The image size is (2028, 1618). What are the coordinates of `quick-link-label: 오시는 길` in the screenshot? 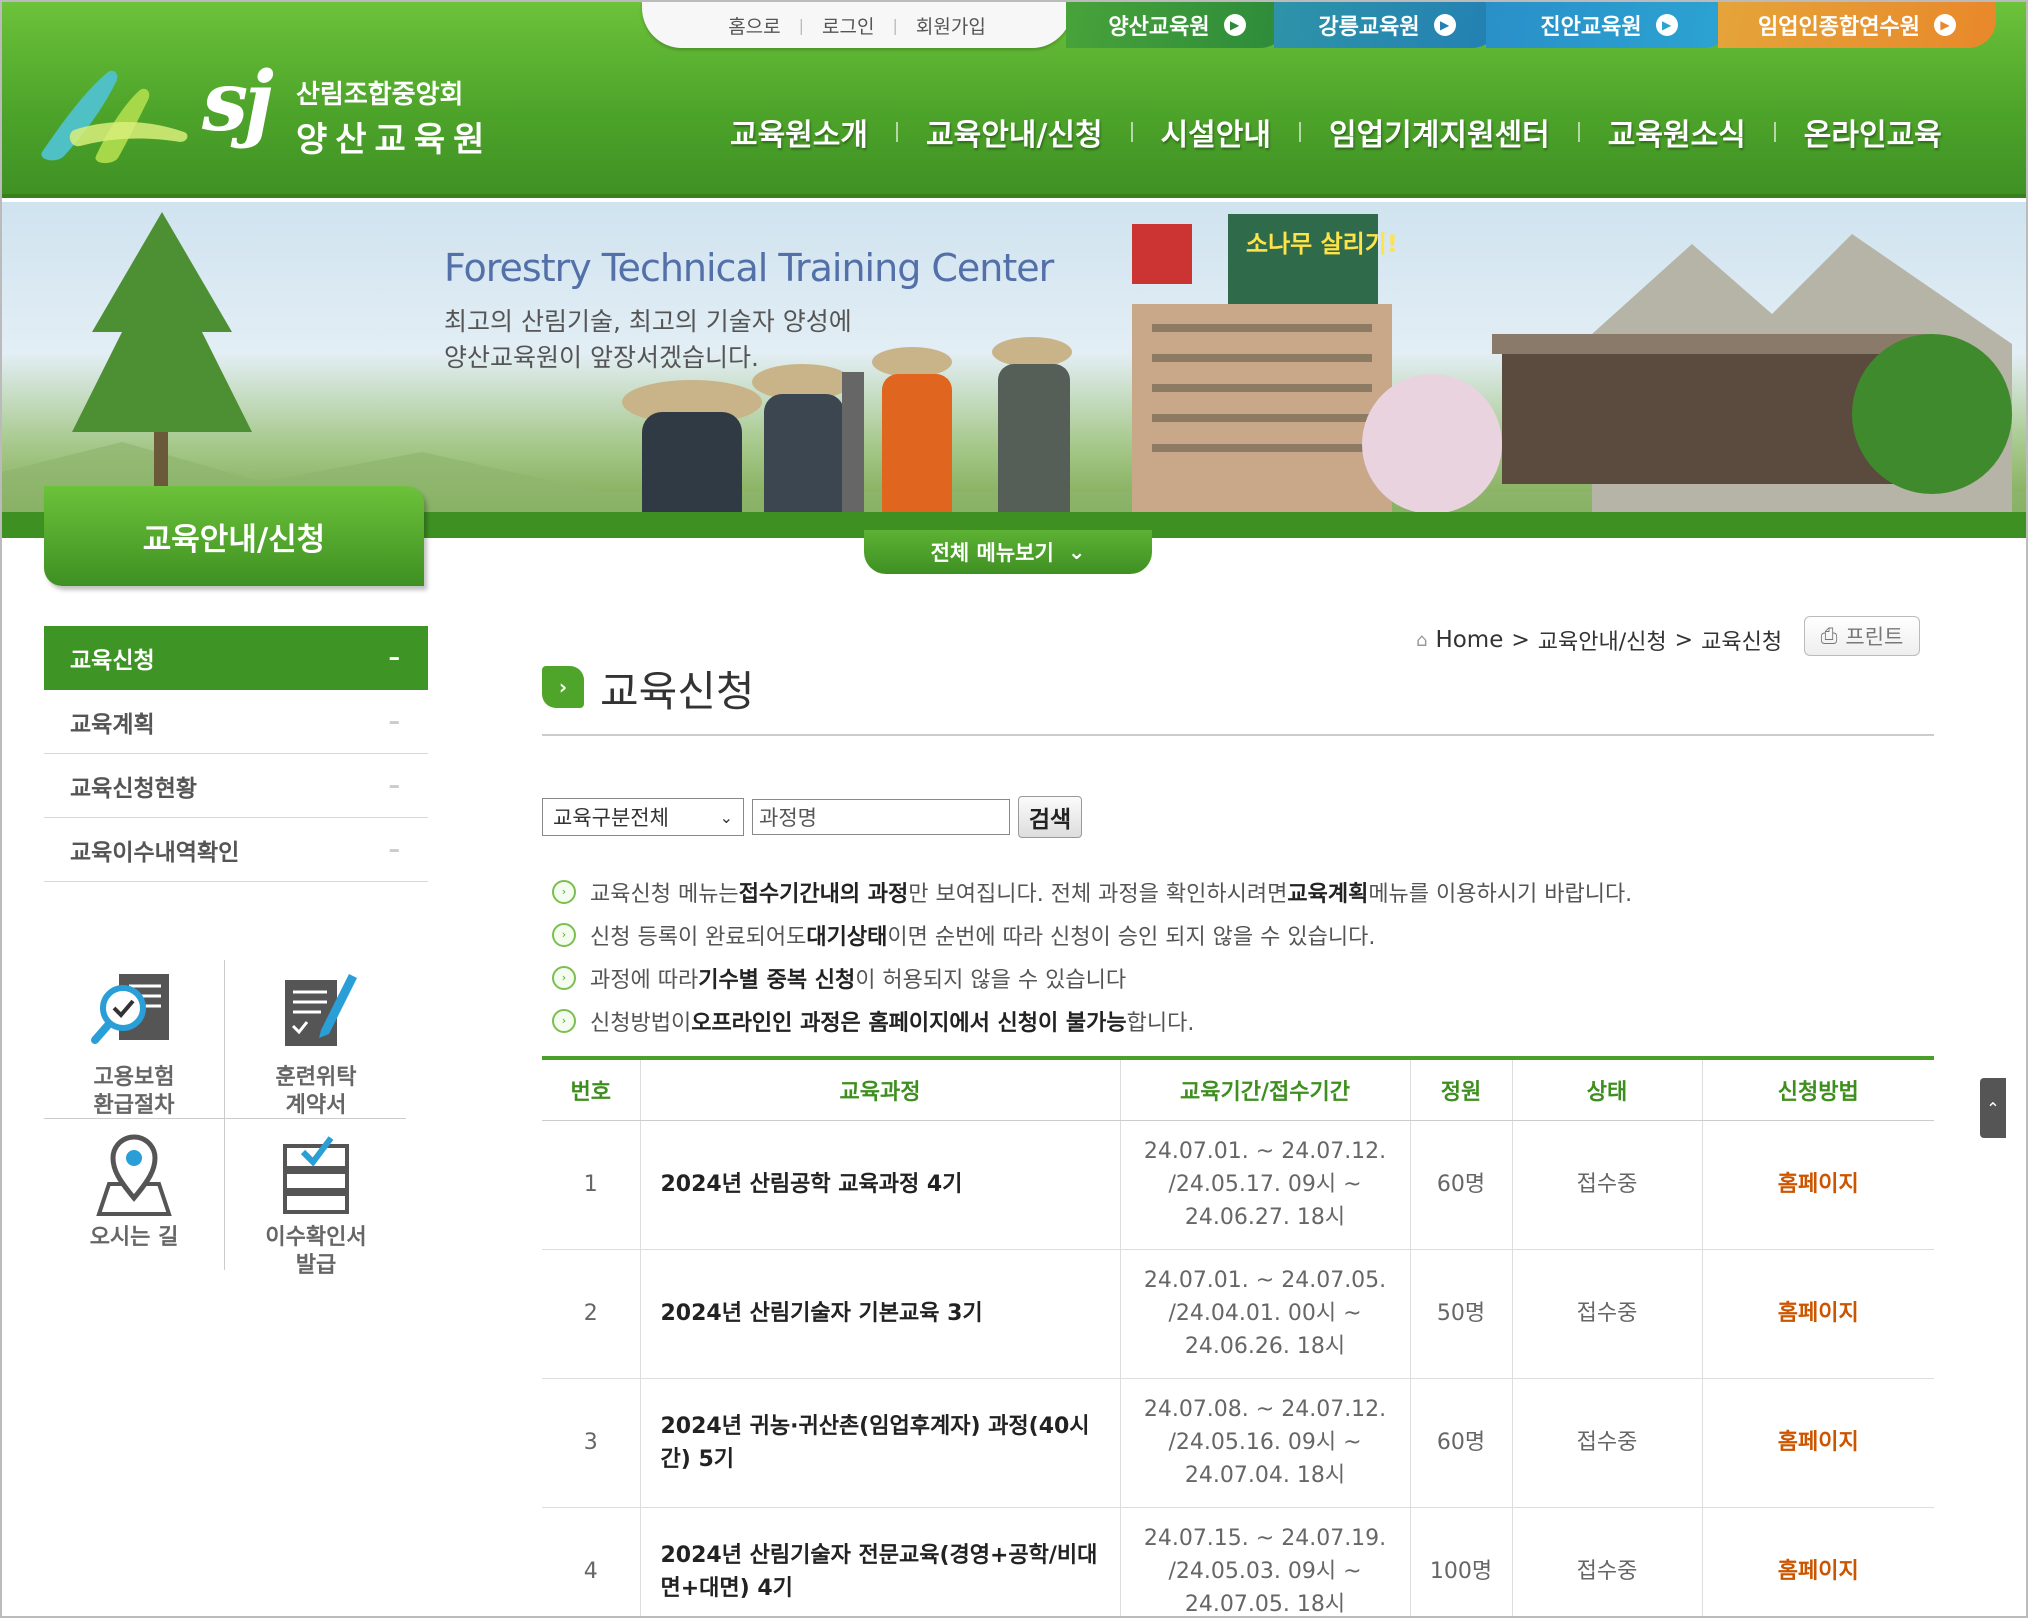 It's located at (134, 1237).